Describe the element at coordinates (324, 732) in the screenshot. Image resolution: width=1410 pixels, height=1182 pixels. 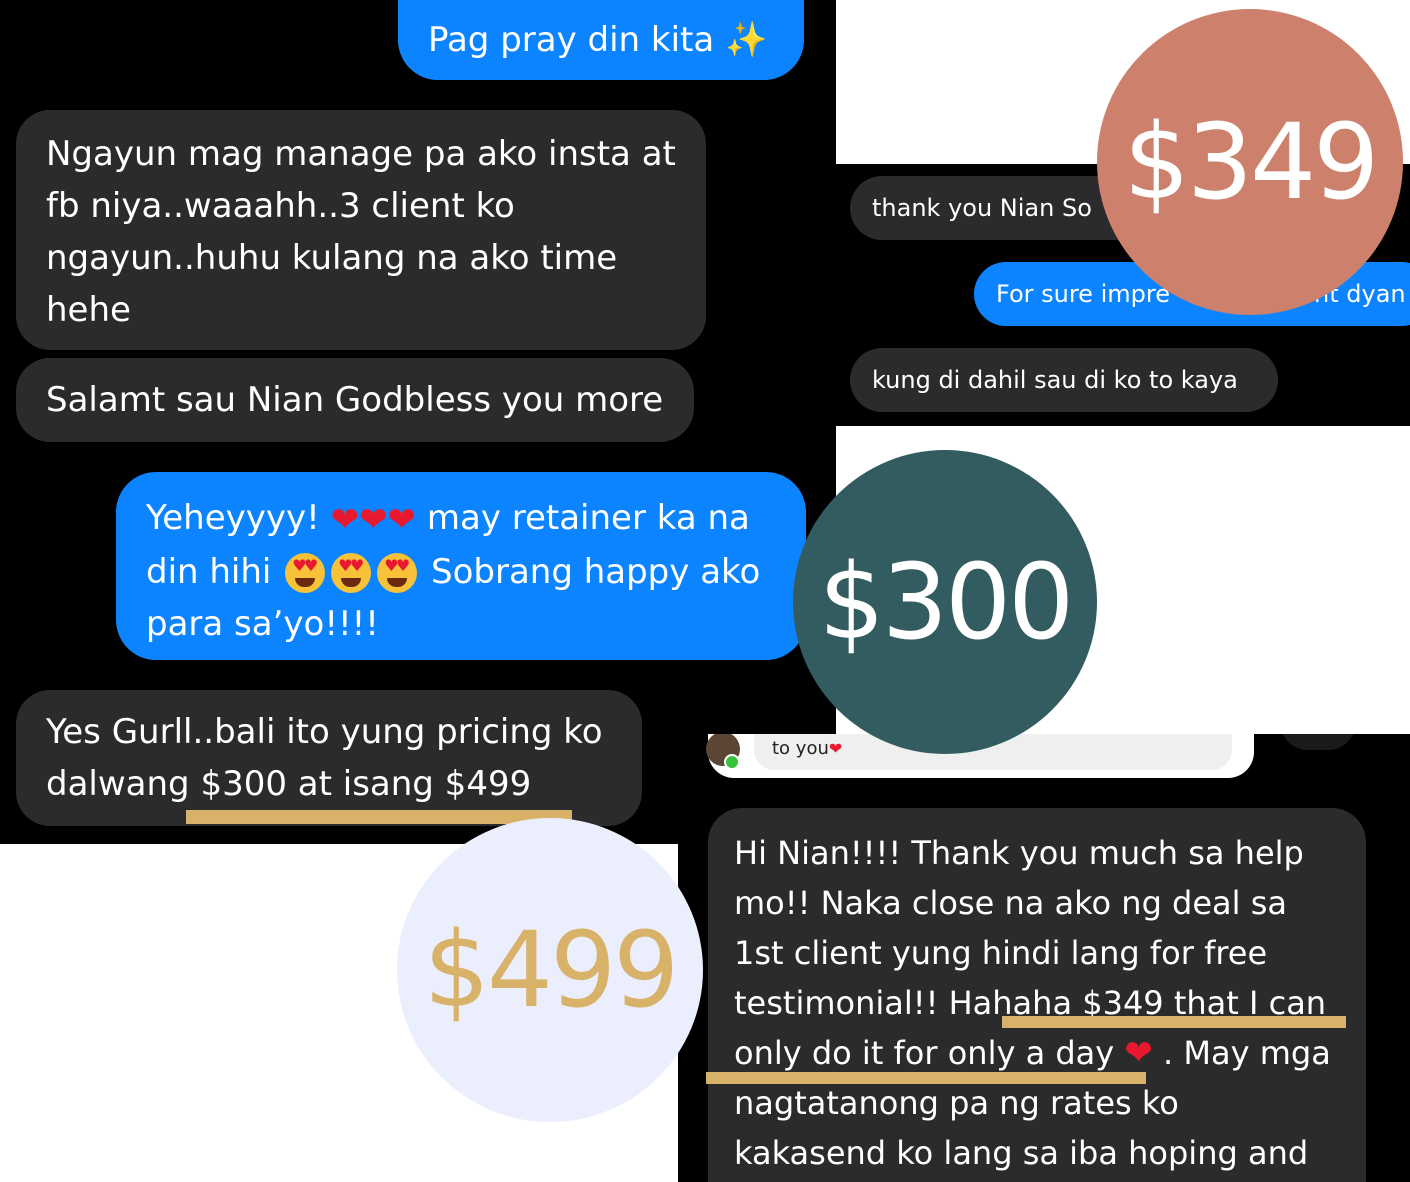
I see `message-pricing-text-a: Yes Gurll..bali ito yung pricing ko` at that location.